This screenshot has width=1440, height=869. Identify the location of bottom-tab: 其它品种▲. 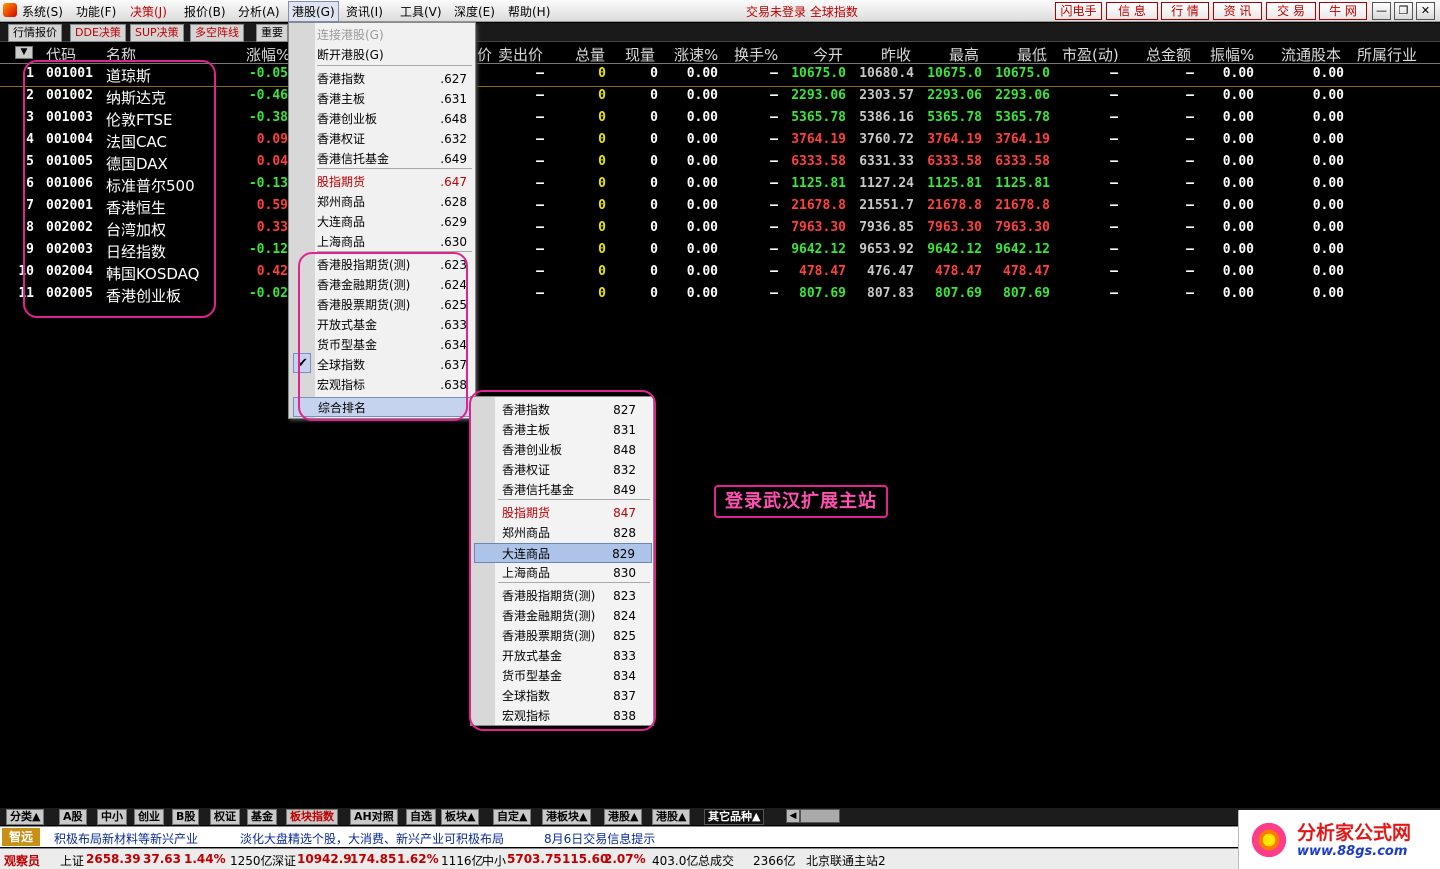
(734, 817).